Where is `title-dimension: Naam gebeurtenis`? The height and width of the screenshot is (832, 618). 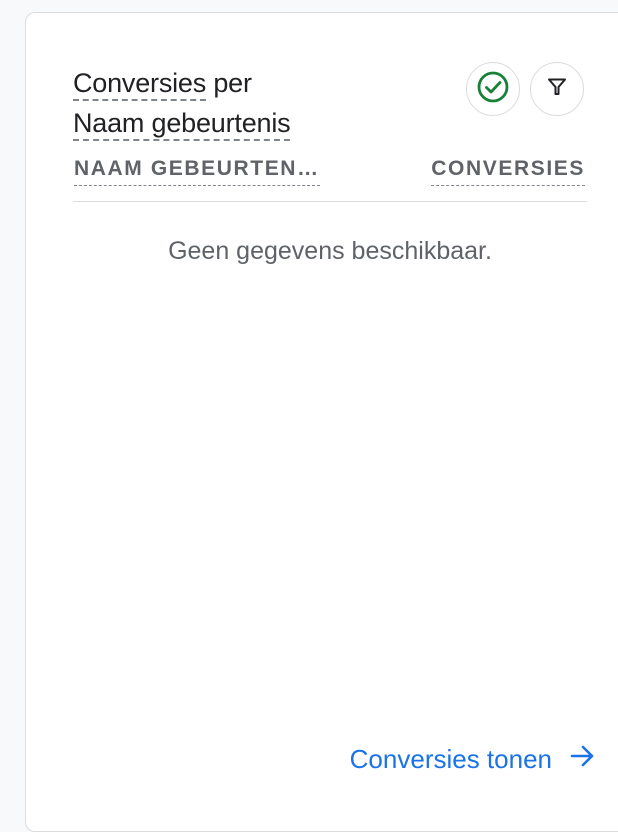
title-dimension: Naam gebeurtenis is located at coordinates (182, 123).